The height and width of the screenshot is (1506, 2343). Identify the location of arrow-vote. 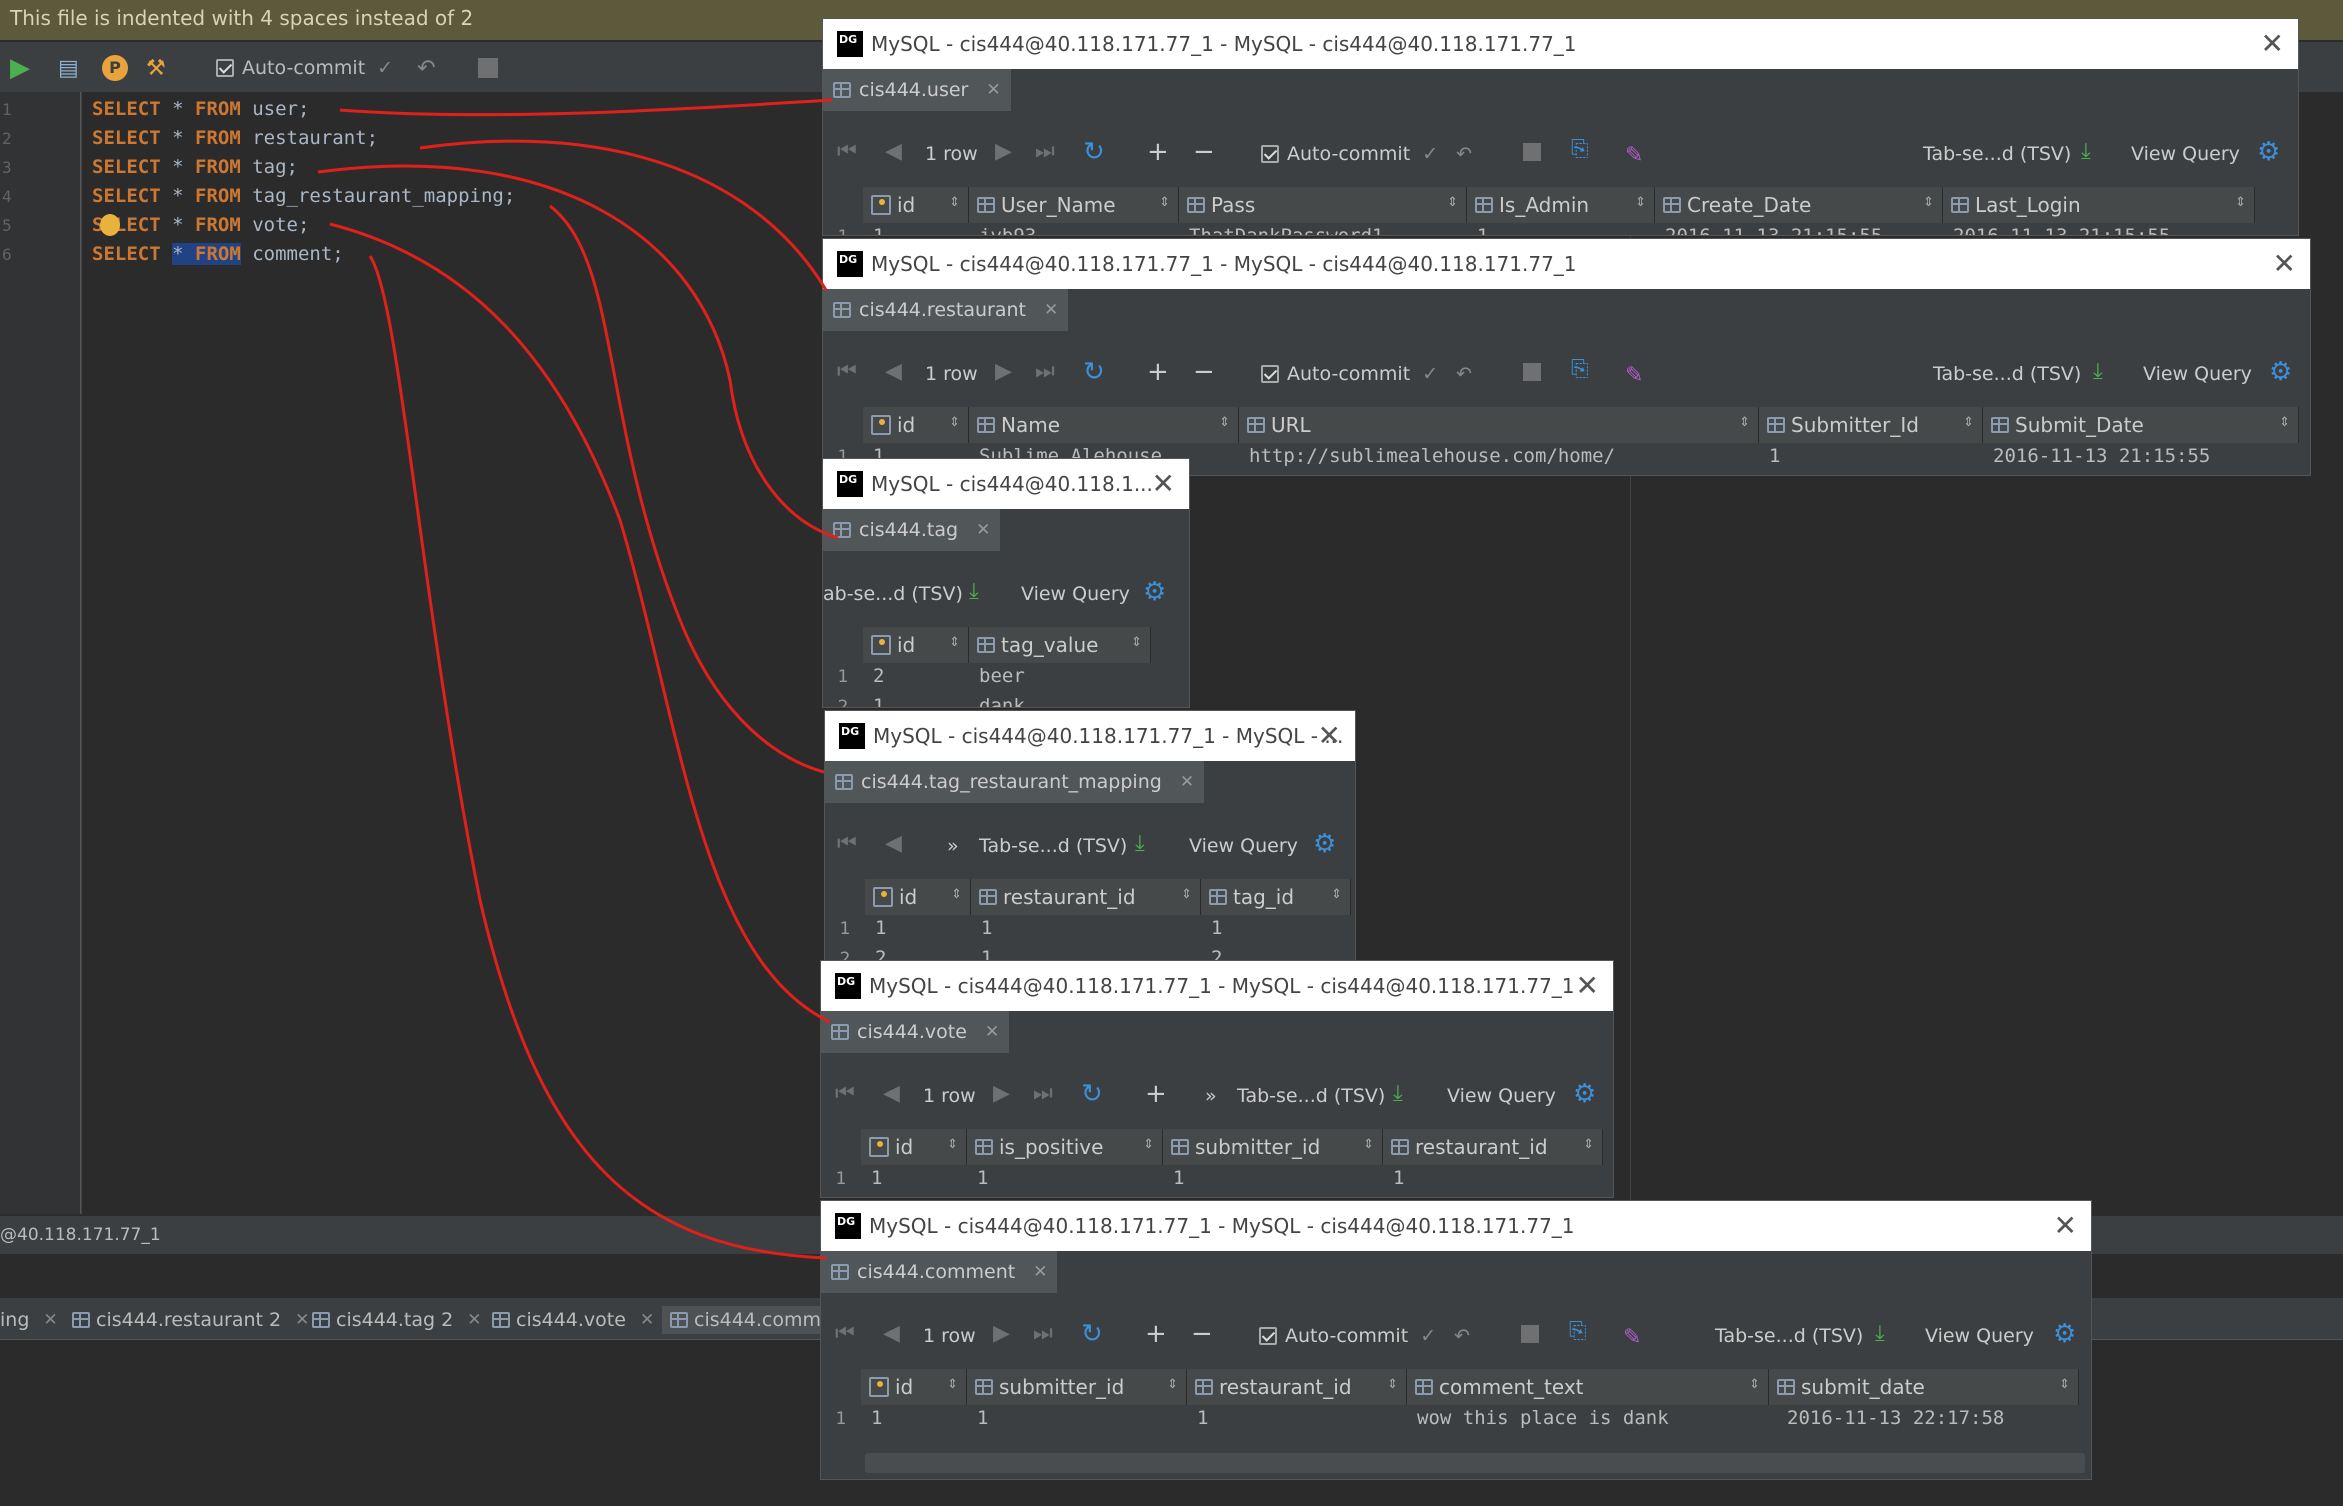
(580, 623).